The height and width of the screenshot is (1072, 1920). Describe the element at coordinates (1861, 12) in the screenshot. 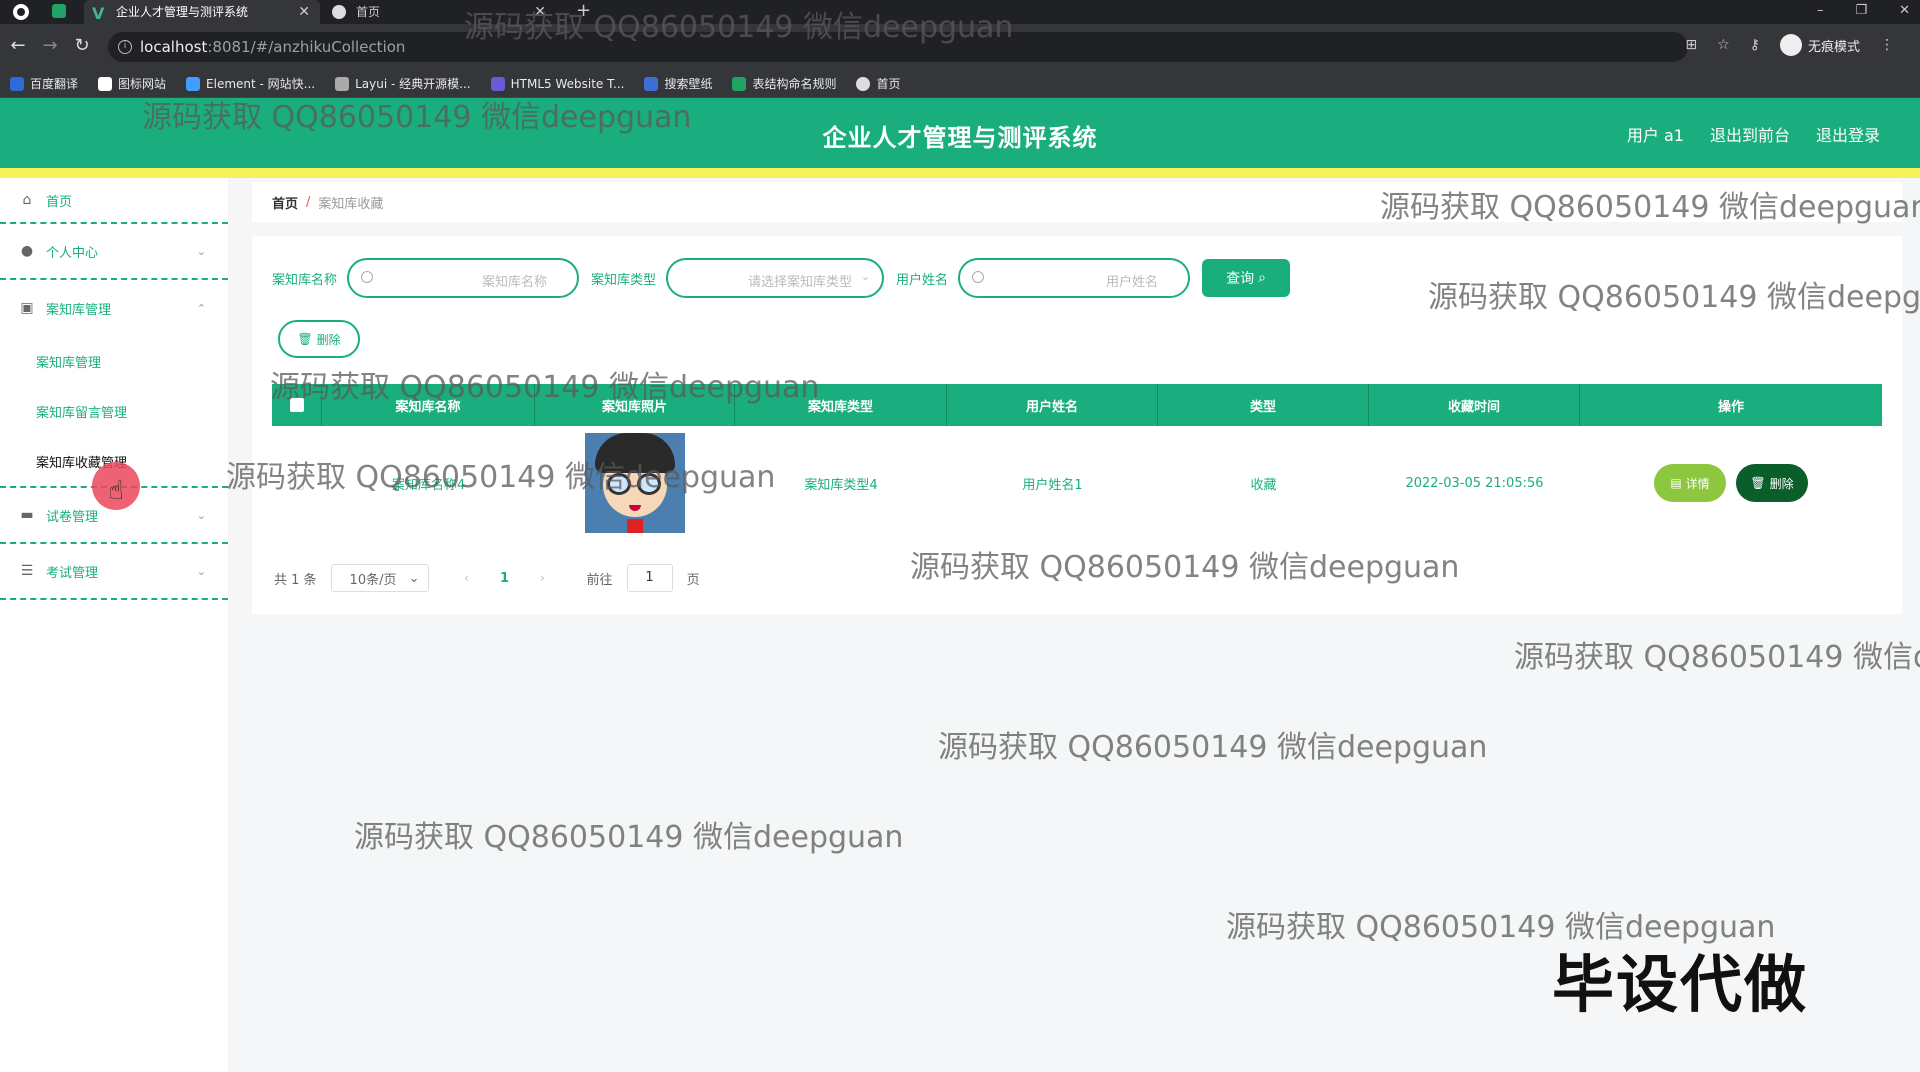

I see `restore-icon: ❐` at that location.